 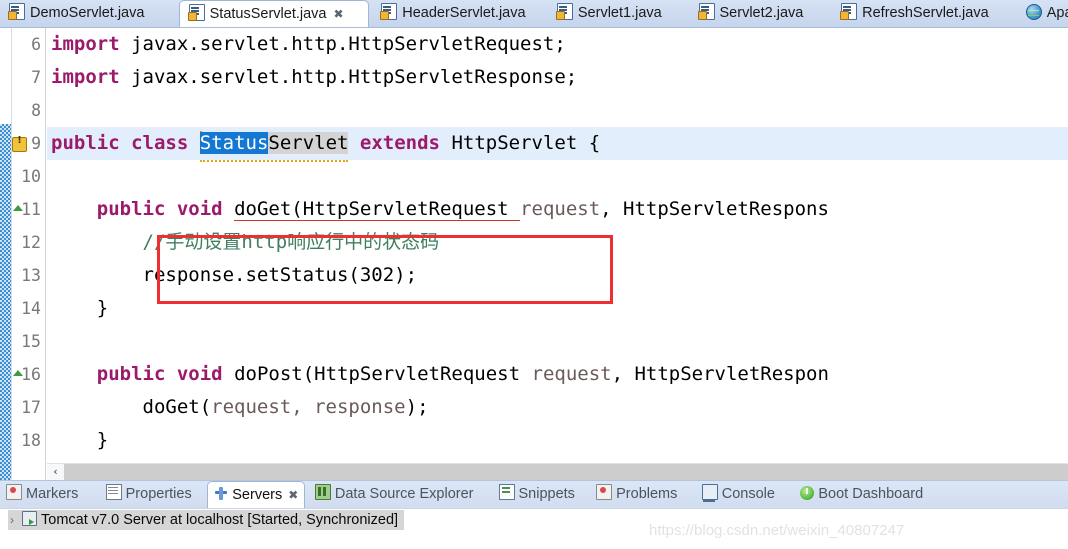 I want to click on editor-tab-apache: Apa, so click(x=1042, y=13).